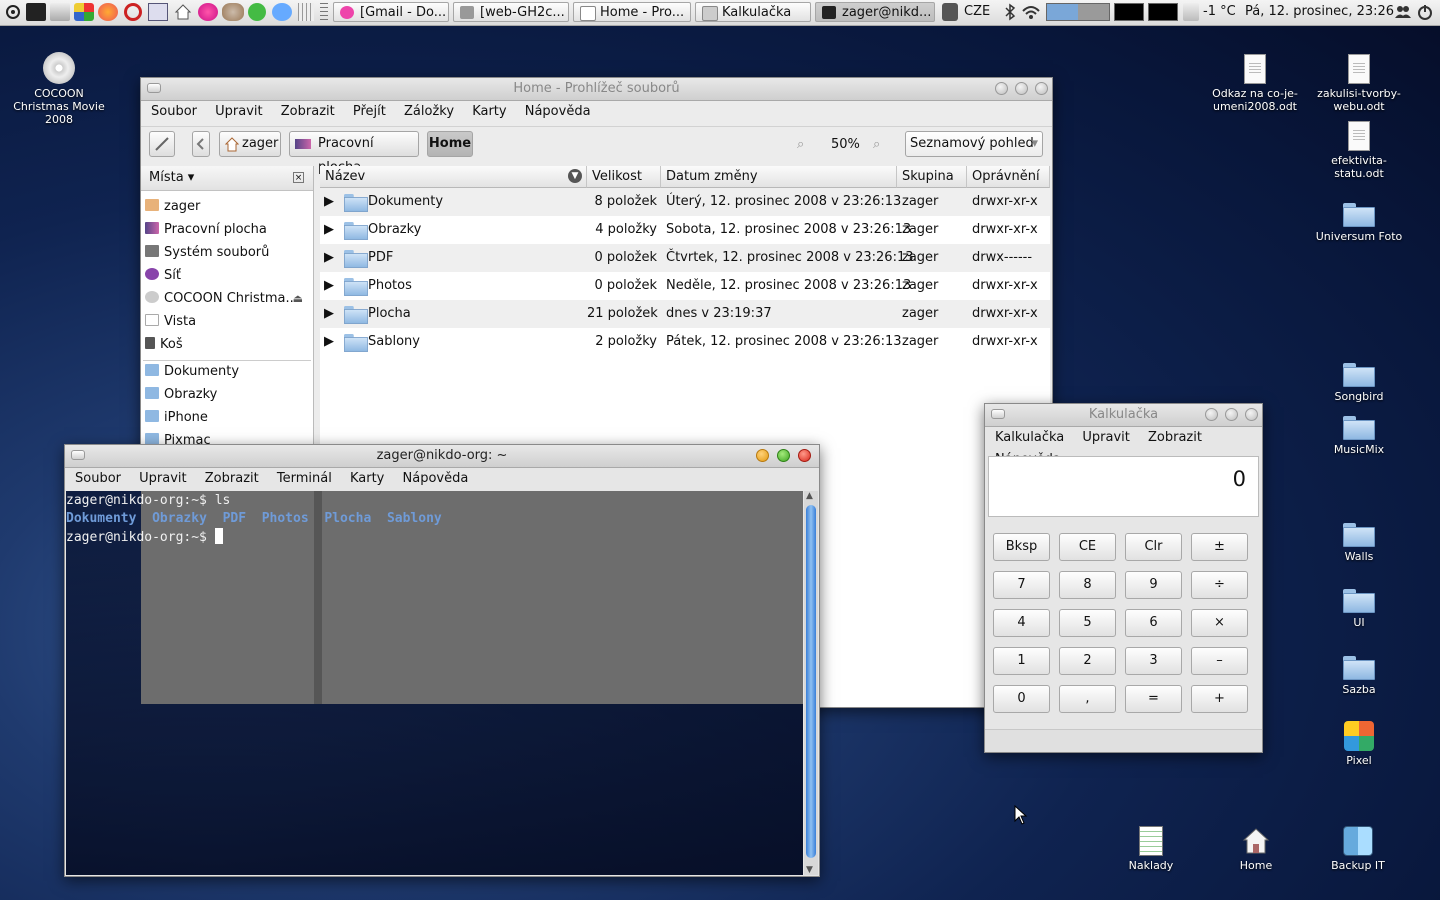 This screenshot has width=1440, height=900. What do you see at coordinates (1358, 849) in the screenshot?
I see `desktop-icon-backup-it: Backup IT` at bounding box center [1358, 849].